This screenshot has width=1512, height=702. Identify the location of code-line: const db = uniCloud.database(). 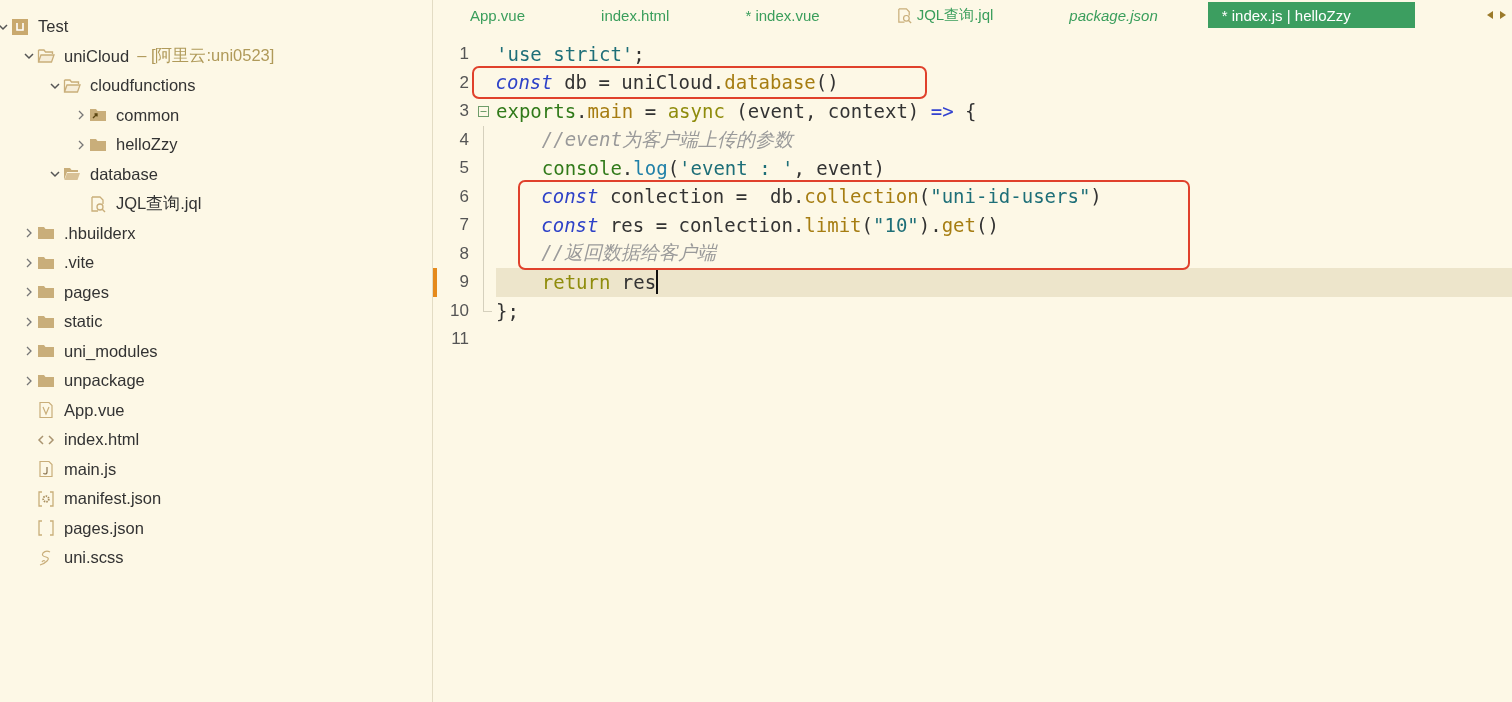
(667, 82).